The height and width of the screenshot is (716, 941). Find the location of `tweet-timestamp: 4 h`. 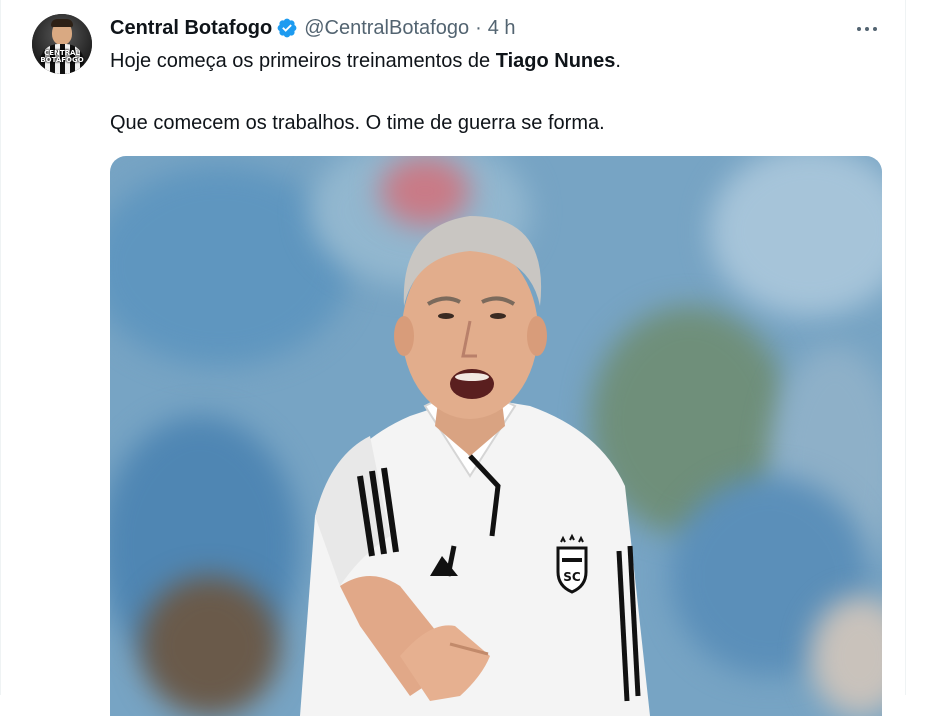

tweet-timestamp: 4 h is located at coordinates (502, 28).